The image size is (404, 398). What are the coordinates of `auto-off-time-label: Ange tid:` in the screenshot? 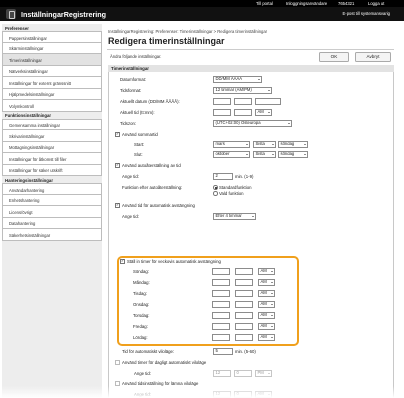 It's located at (130, 216).